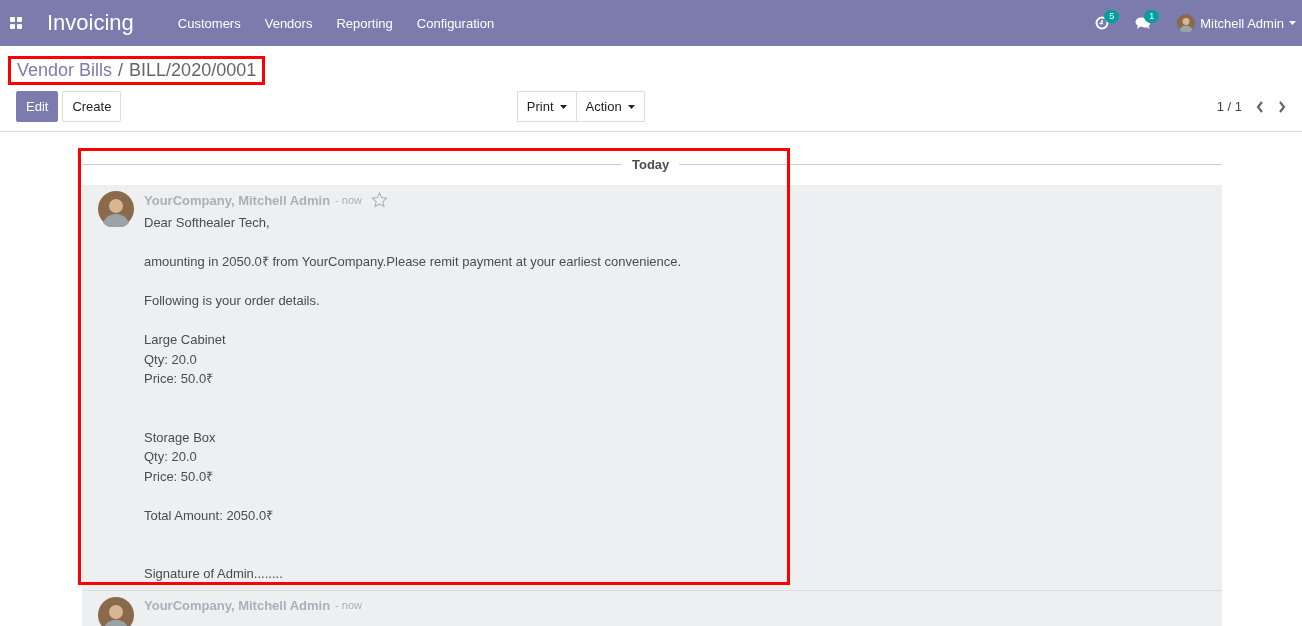 The width and height of the screenshot is (1302, 626). What do you see at coordinates (92, 106) in the screenshot?
I see `create-button: Create` at bounding box center [92, 106].